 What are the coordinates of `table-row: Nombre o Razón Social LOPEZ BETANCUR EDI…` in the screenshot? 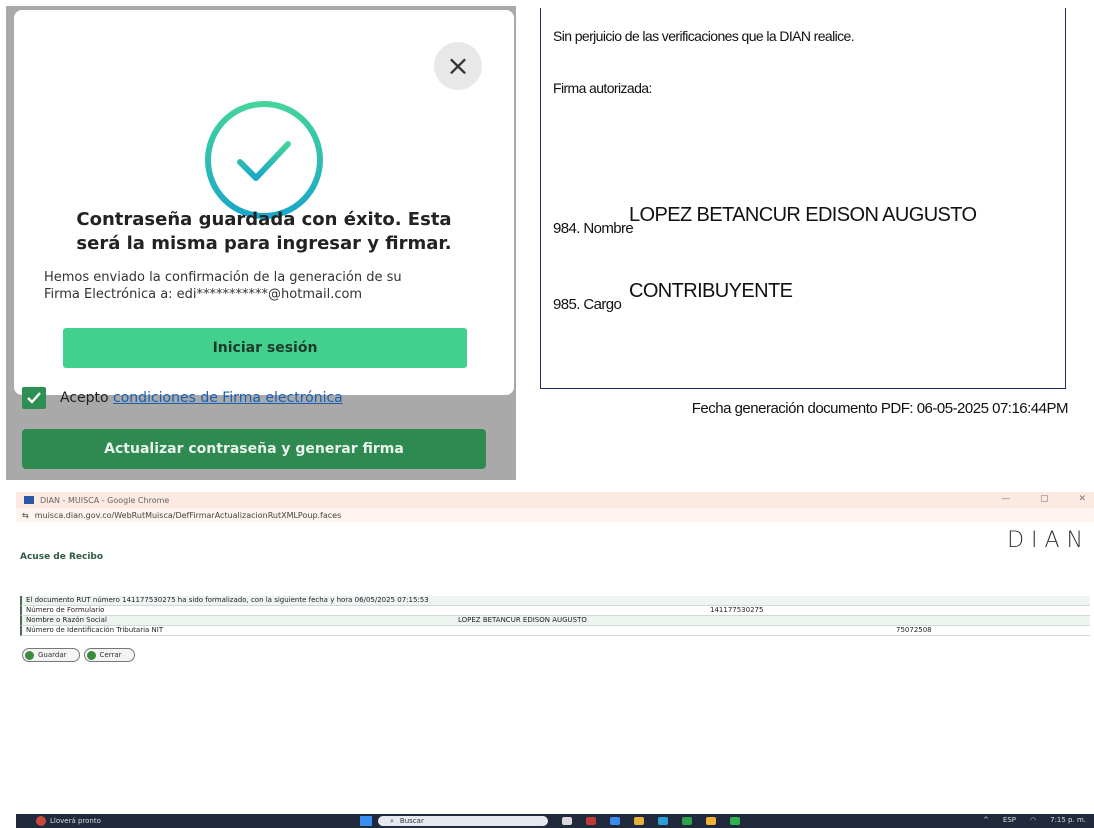 It's located at (555, 621).